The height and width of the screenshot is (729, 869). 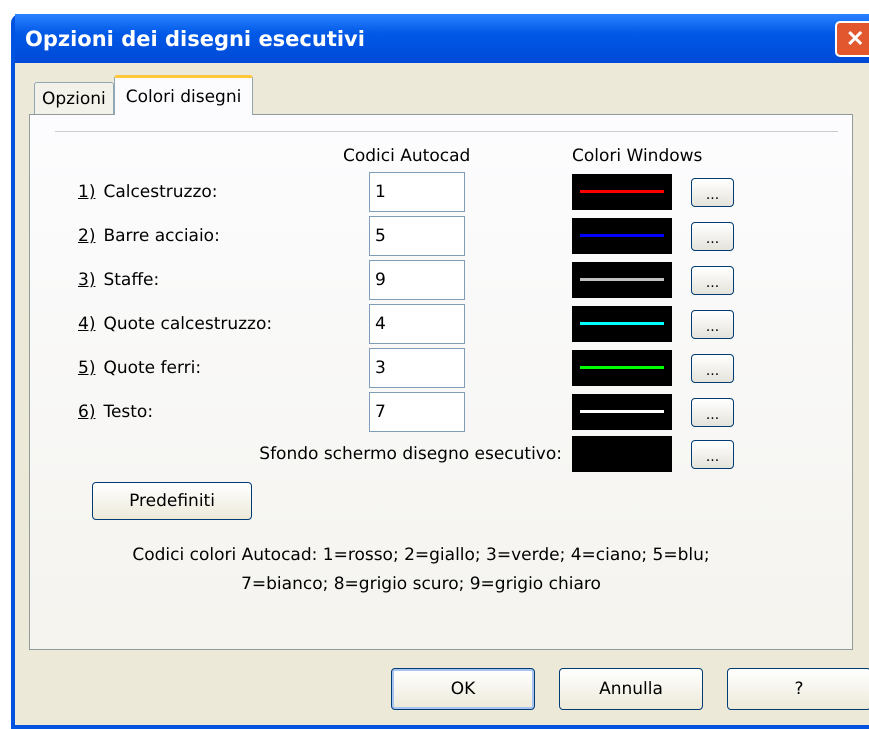 What do you see at coordinates (131, 280) in the screenshot?
I see `item-label: Staffe:` at bounding box center [131, 280].